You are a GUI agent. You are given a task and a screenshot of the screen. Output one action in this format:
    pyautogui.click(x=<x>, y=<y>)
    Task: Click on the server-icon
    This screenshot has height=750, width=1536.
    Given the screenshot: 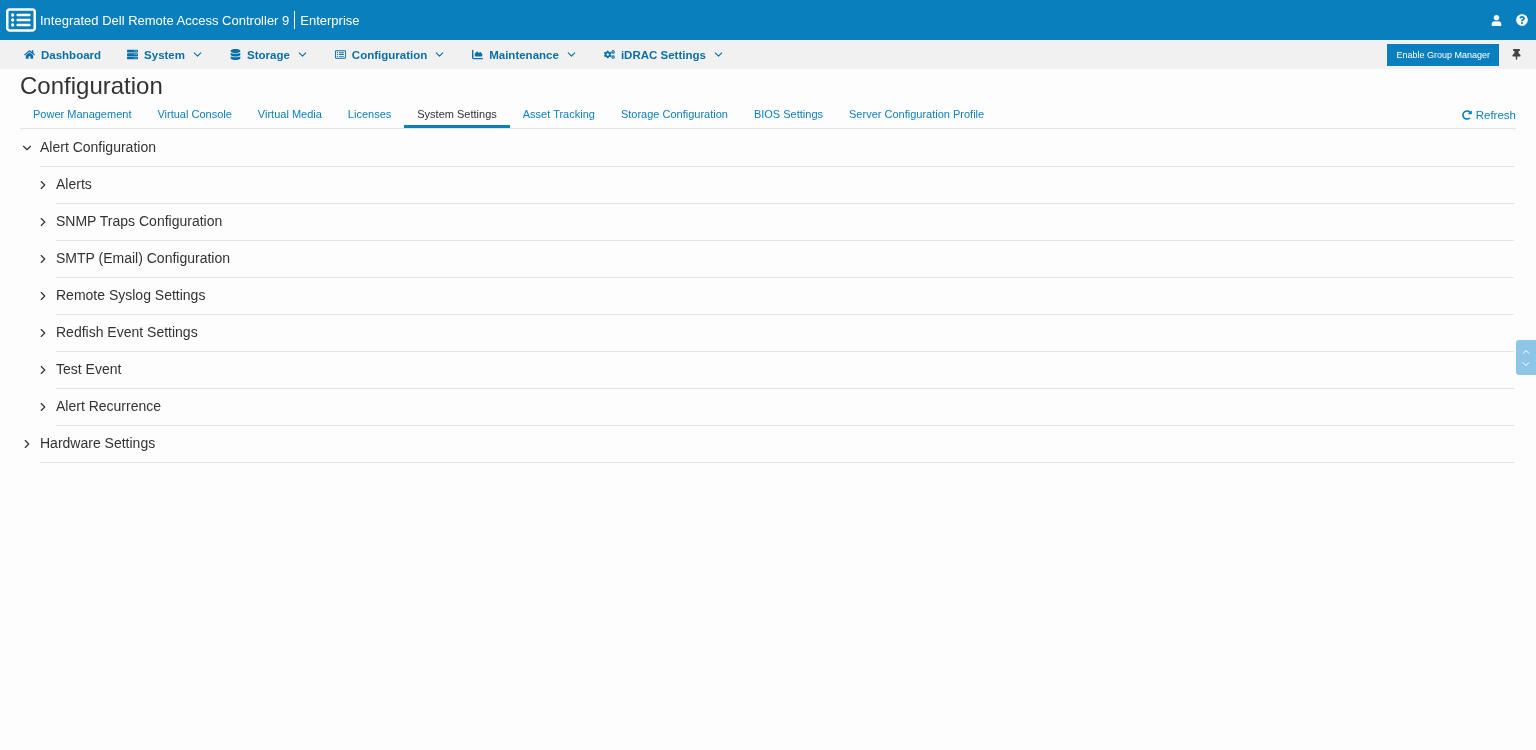 What is the action you would take?
    pyautogui.click(x=133, y=54)
    